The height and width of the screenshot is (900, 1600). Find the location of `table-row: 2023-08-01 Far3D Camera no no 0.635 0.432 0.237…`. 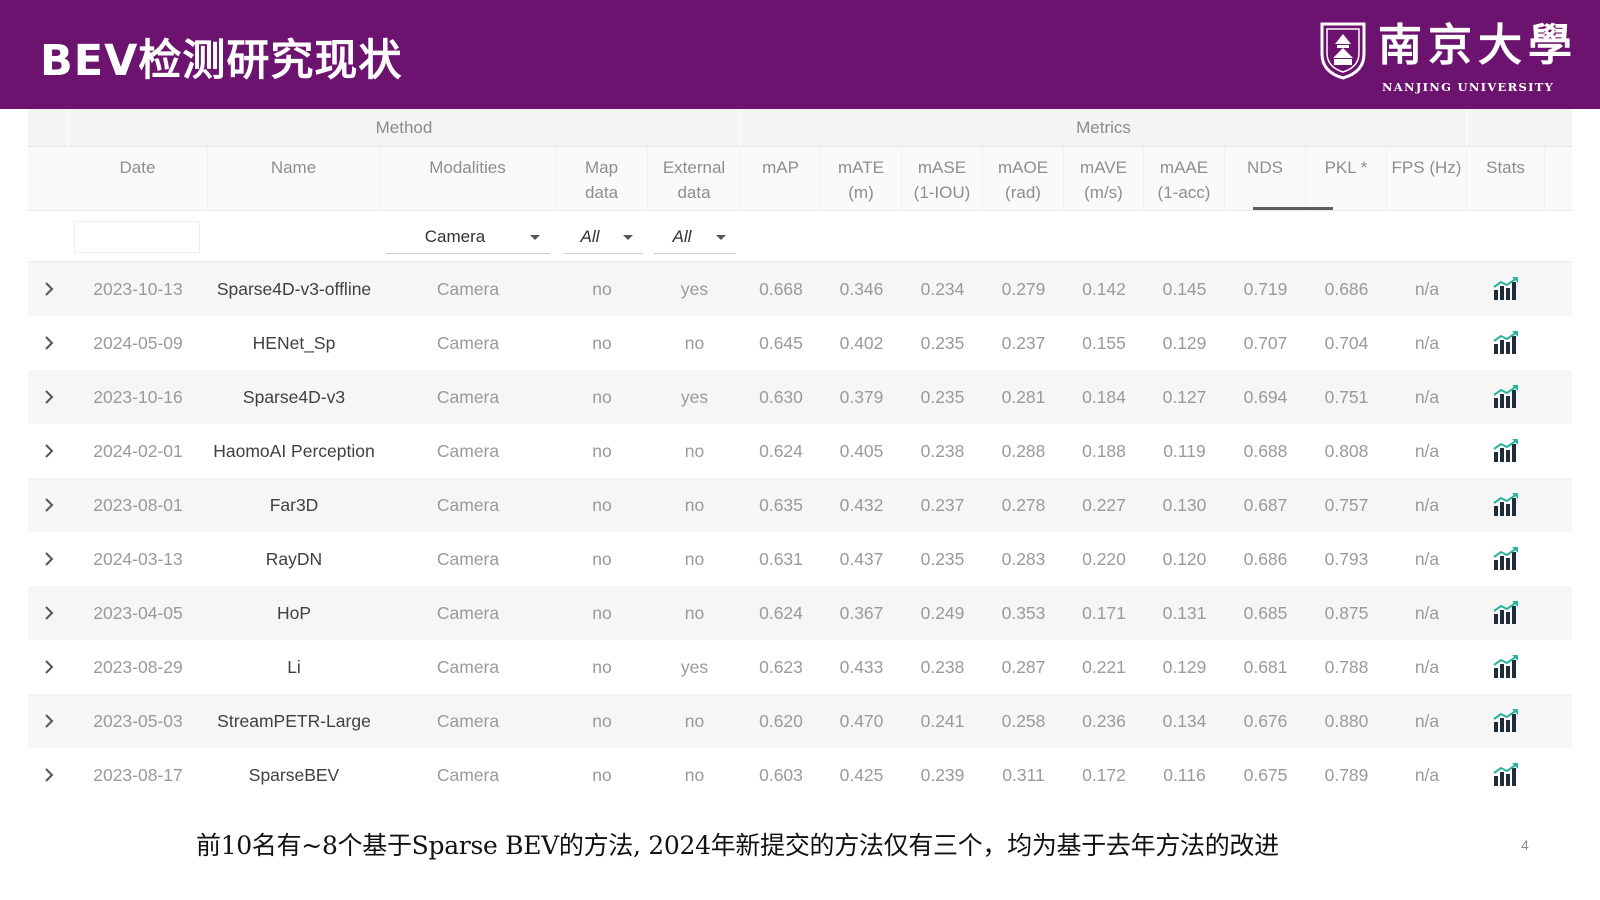

table-row: 2023-08-01 Far3D Camera no no 0.635 0.432 0.237… is located at coordinates (800, 505).